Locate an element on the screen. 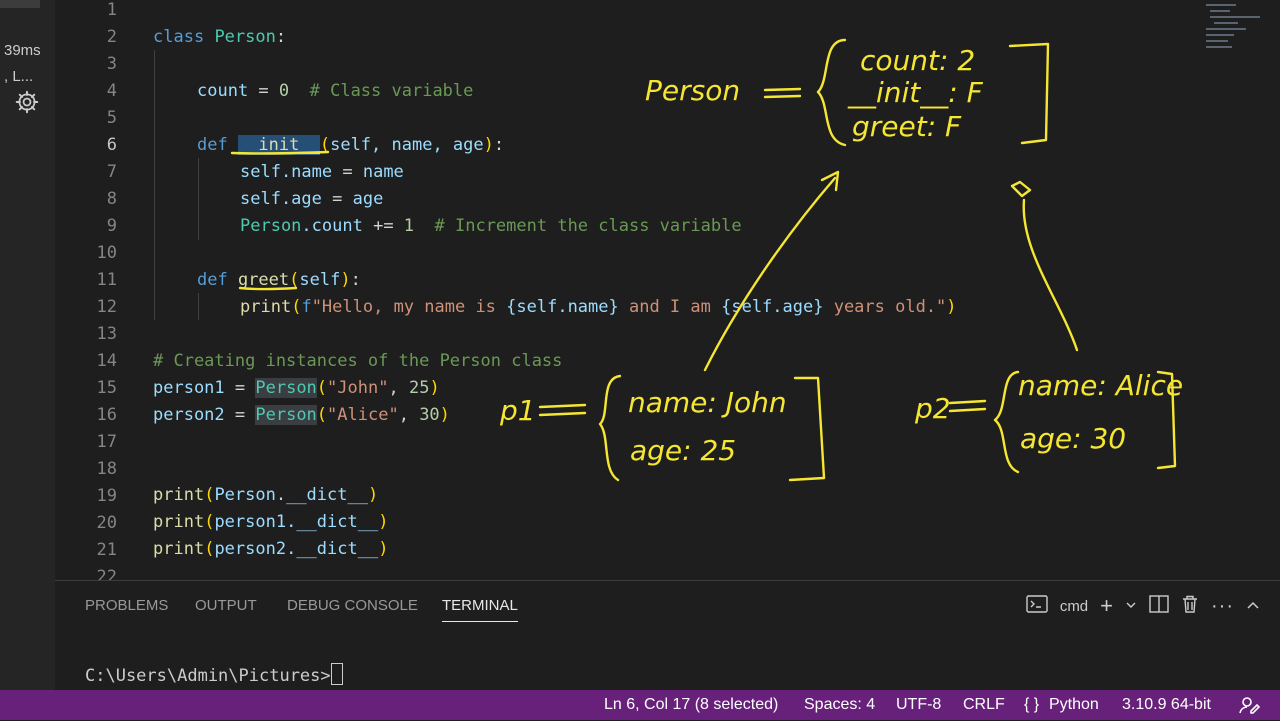 Image resolution: width=1280 pixels, height=721 pixels. line-number-row: 5 is located at coordinates (667, 118).